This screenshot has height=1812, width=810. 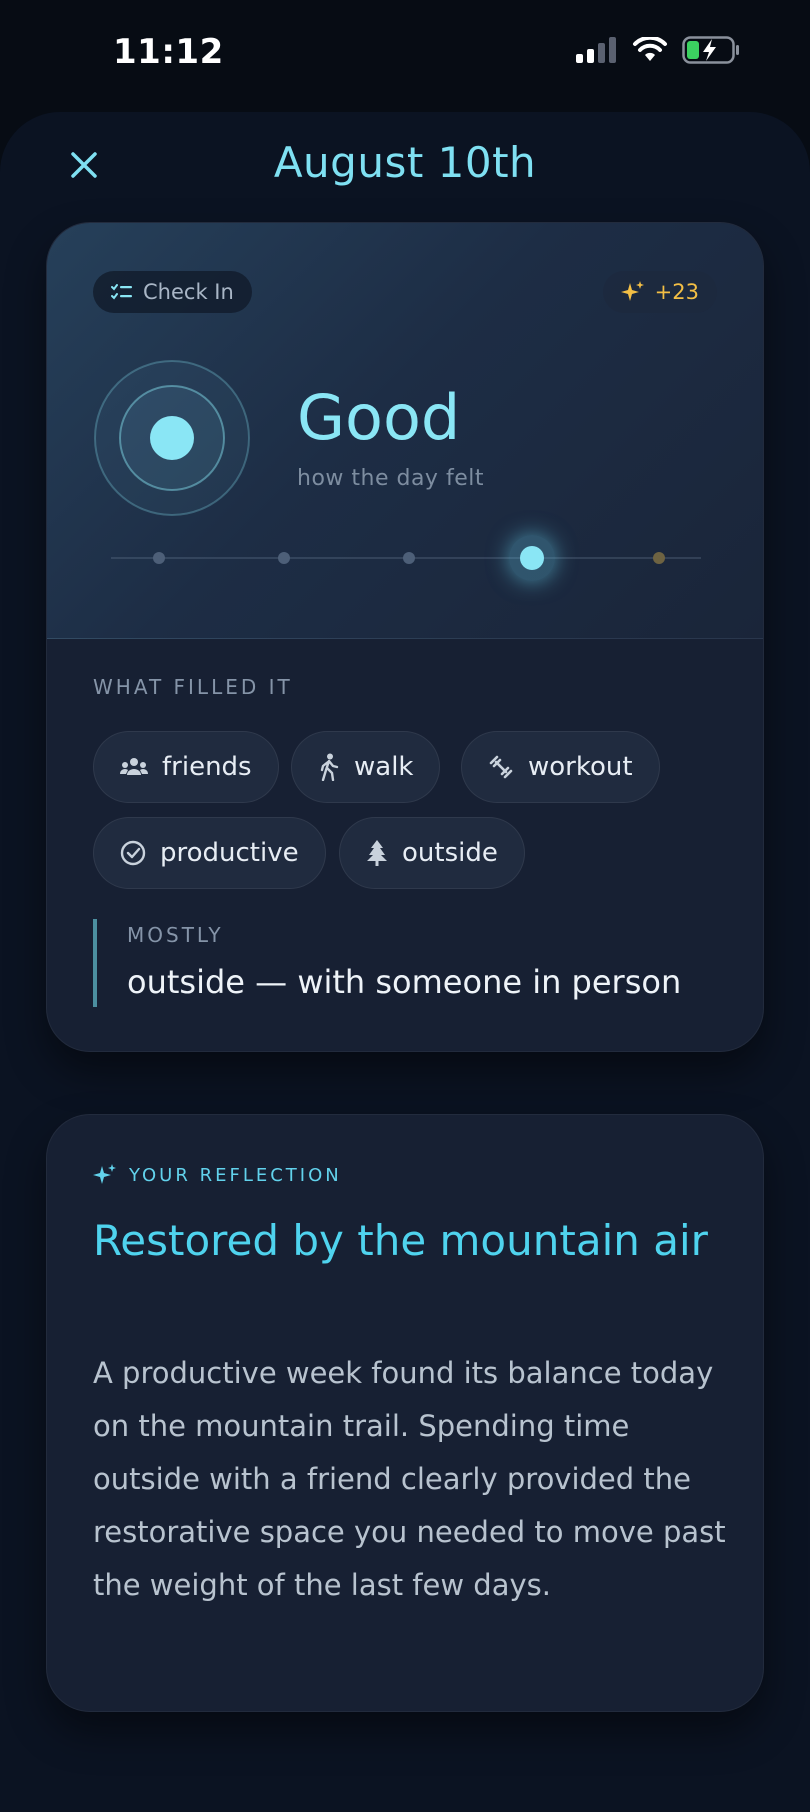 What do you see at coordinates (580, 767) in the screenshot?
I see `tag-label: workout` at bounding box center [580, 767].